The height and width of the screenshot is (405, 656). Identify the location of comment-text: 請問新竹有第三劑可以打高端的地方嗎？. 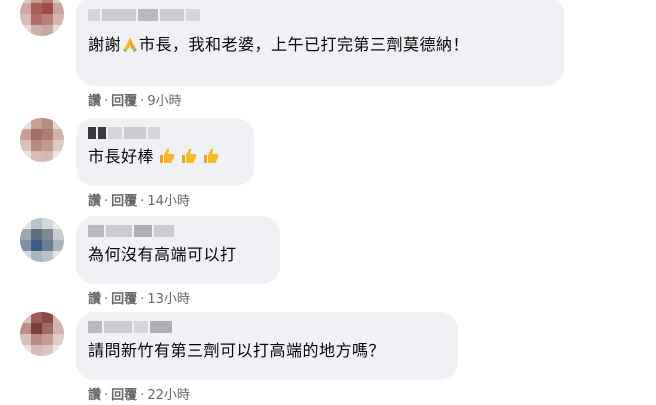
(237, 350).